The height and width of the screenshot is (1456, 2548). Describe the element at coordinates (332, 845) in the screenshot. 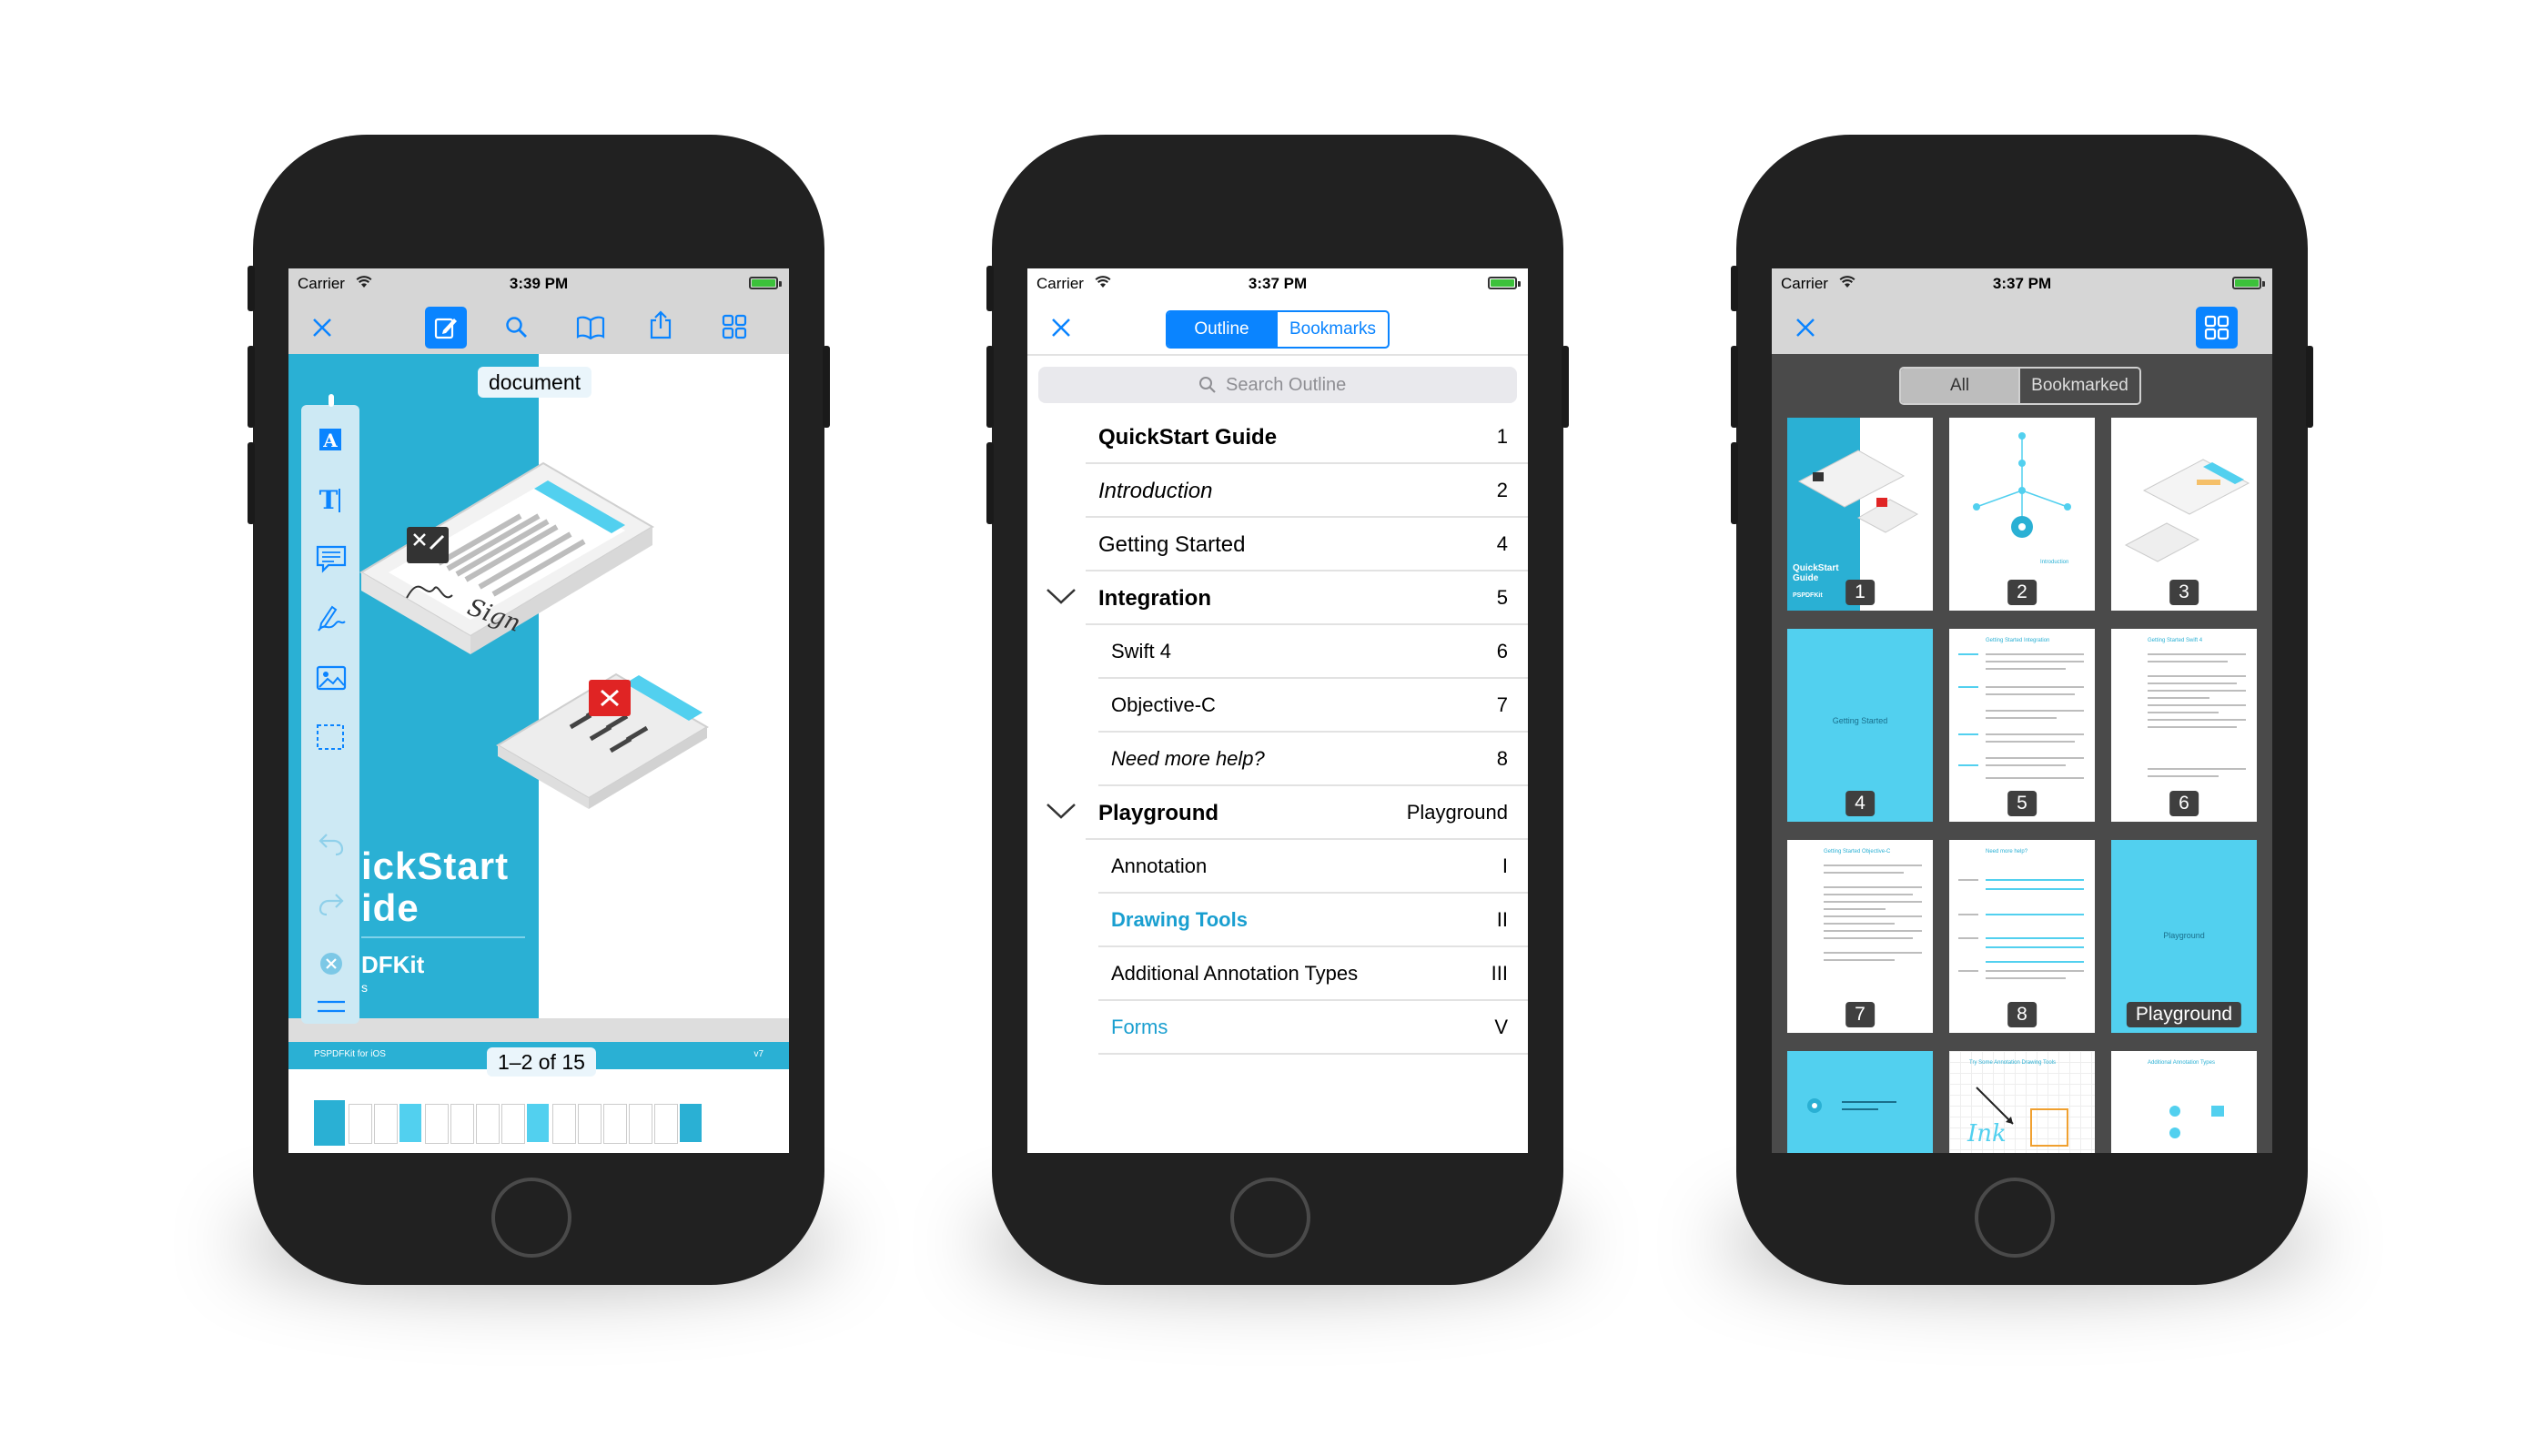

I see `undo-icon` at that location.